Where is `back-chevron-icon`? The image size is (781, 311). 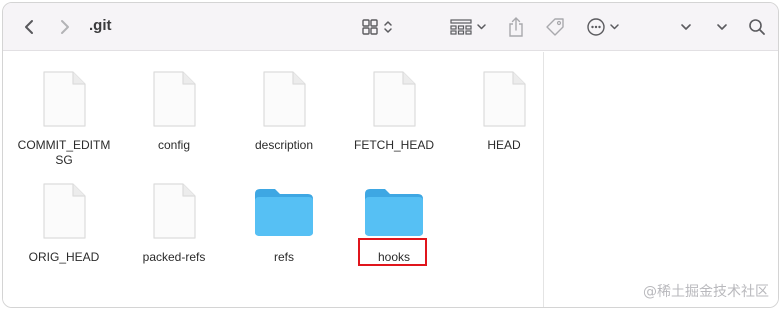
back-chevron-icon is located at coordinates (29, 27).